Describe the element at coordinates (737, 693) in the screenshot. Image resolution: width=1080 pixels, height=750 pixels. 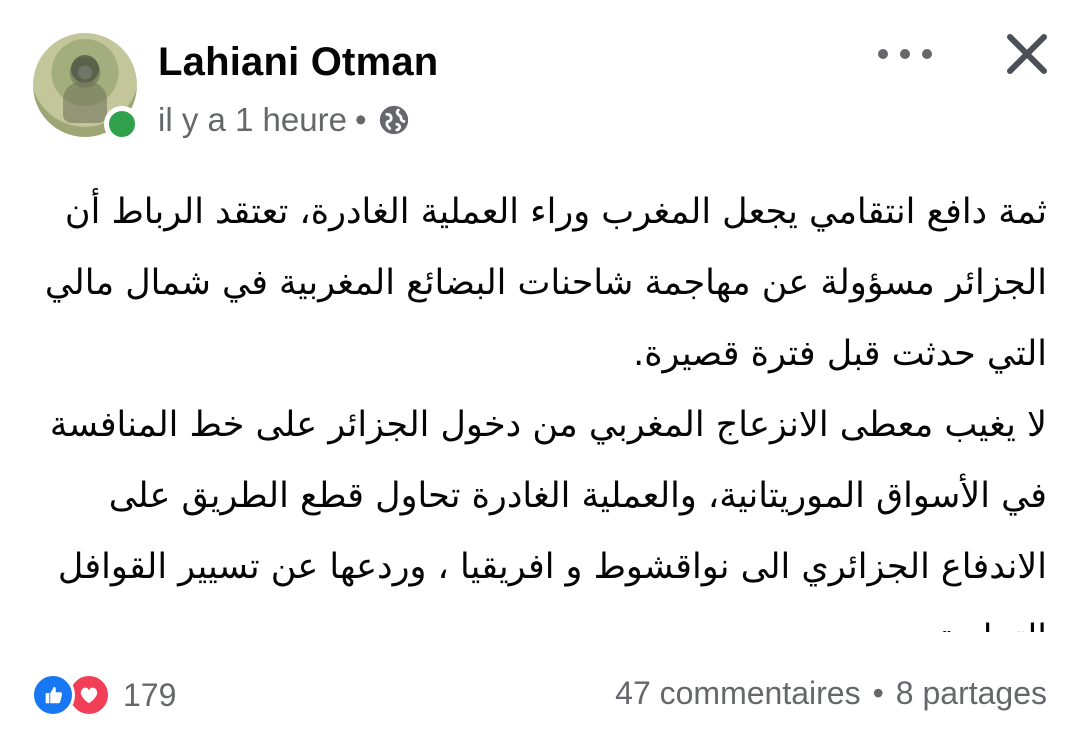
I see `comments-link: 47 commentaires` at that location.